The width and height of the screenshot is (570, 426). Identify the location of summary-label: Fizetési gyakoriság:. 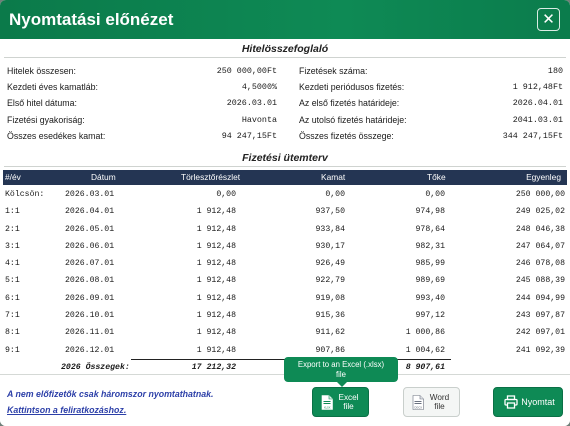
(46, 119).